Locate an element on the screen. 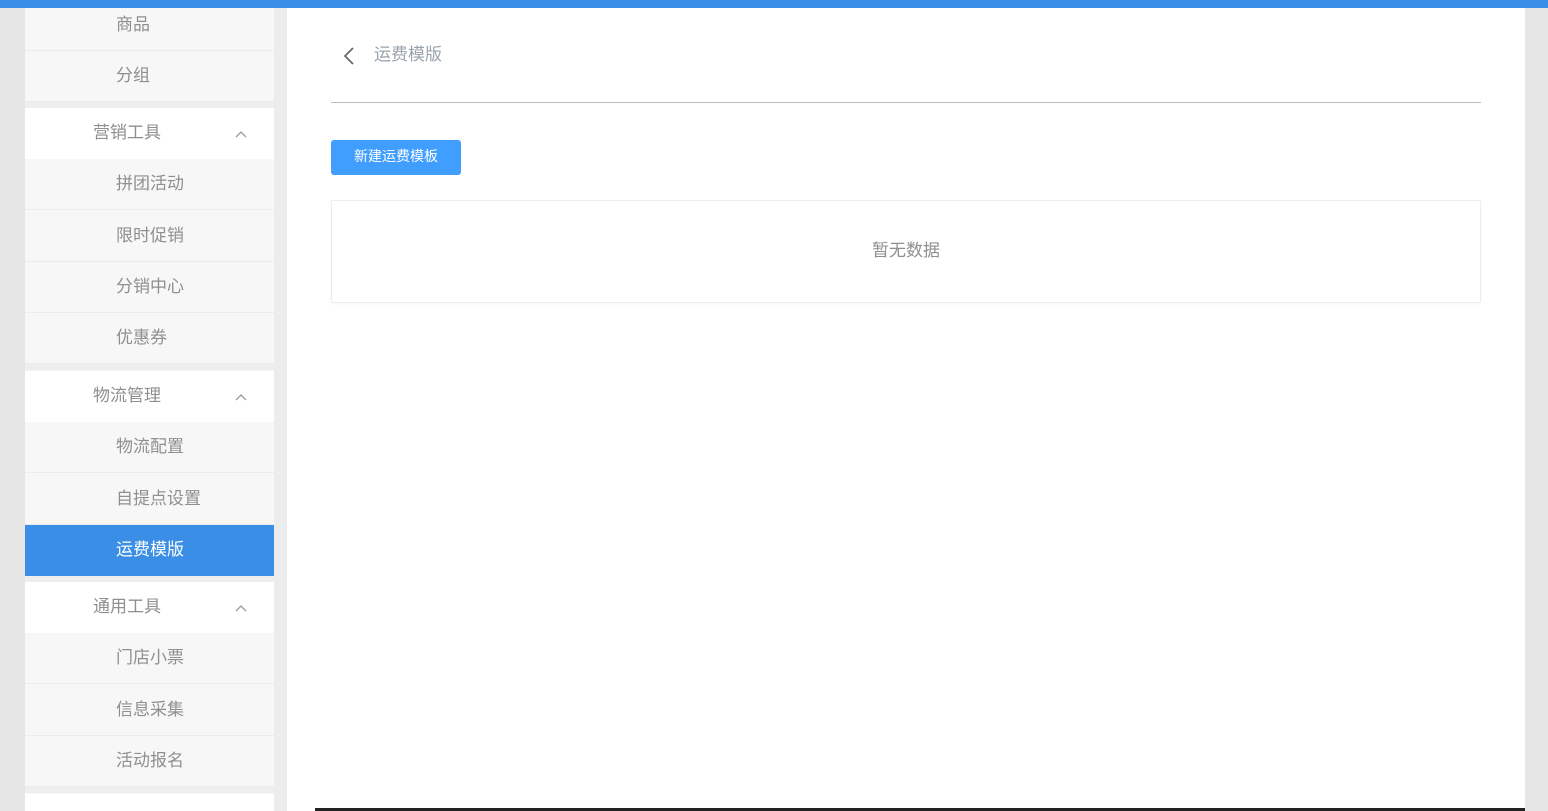  sidebar-group-general-tools: 通用工具 is located at coordinates (149, 607).